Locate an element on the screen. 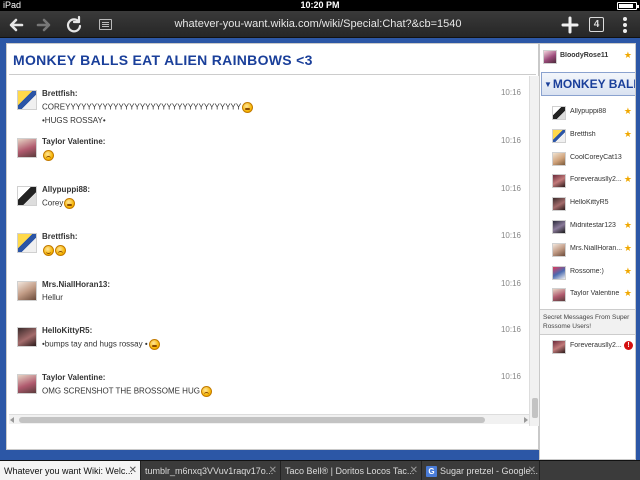 Image resolution: width=640 pixels, height=480 pixels. message-text-content: COREYYYYYYYYYYYYYYYYYYYYYYYYYYYYYYYYY is located at coordinates (142, 107).